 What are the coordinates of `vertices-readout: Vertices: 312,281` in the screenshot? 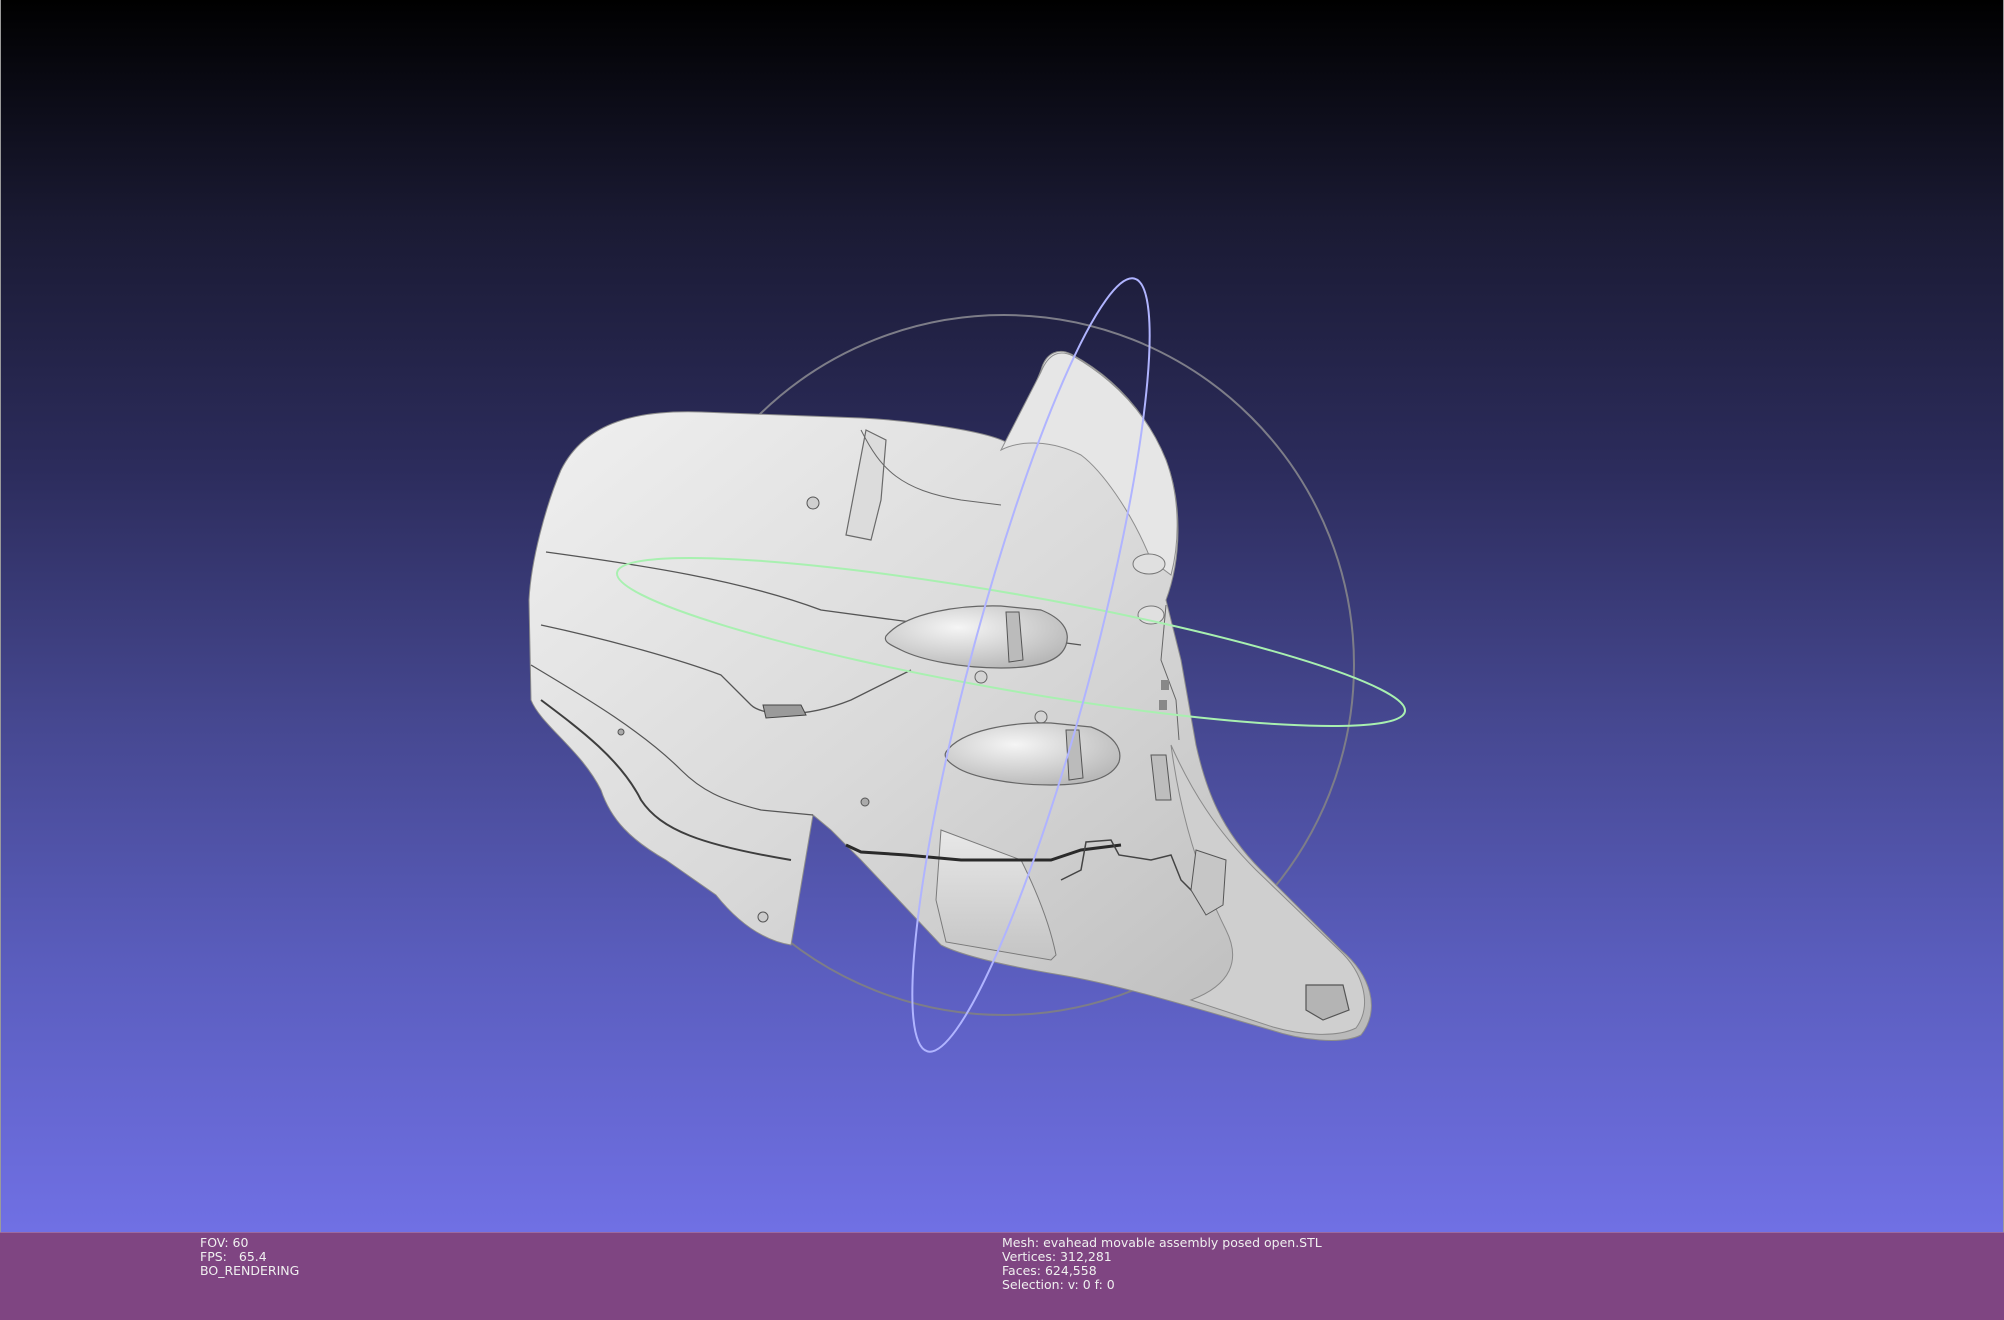 It's located at (1057, 1256).